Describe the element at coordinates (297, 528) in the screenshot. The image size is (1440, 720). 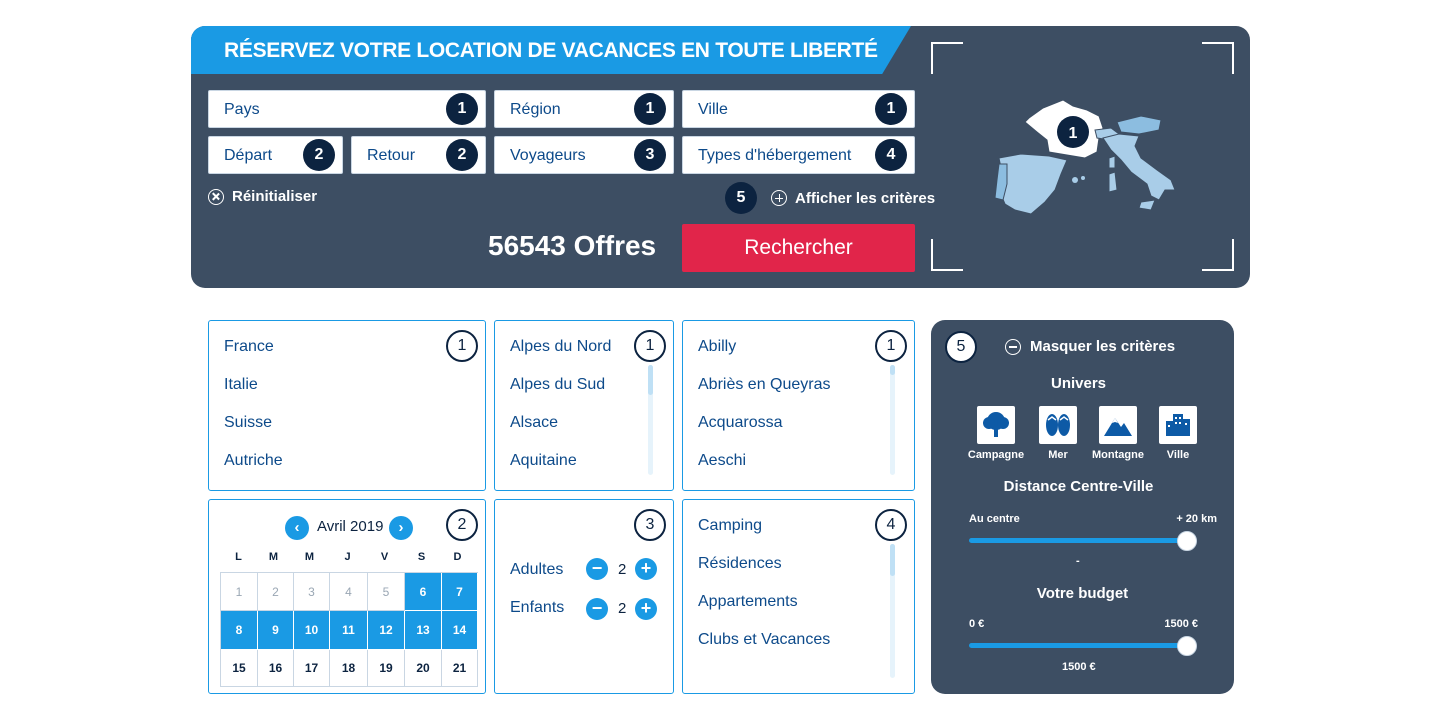
I see `chevron-left-icon: ‹` at that location.